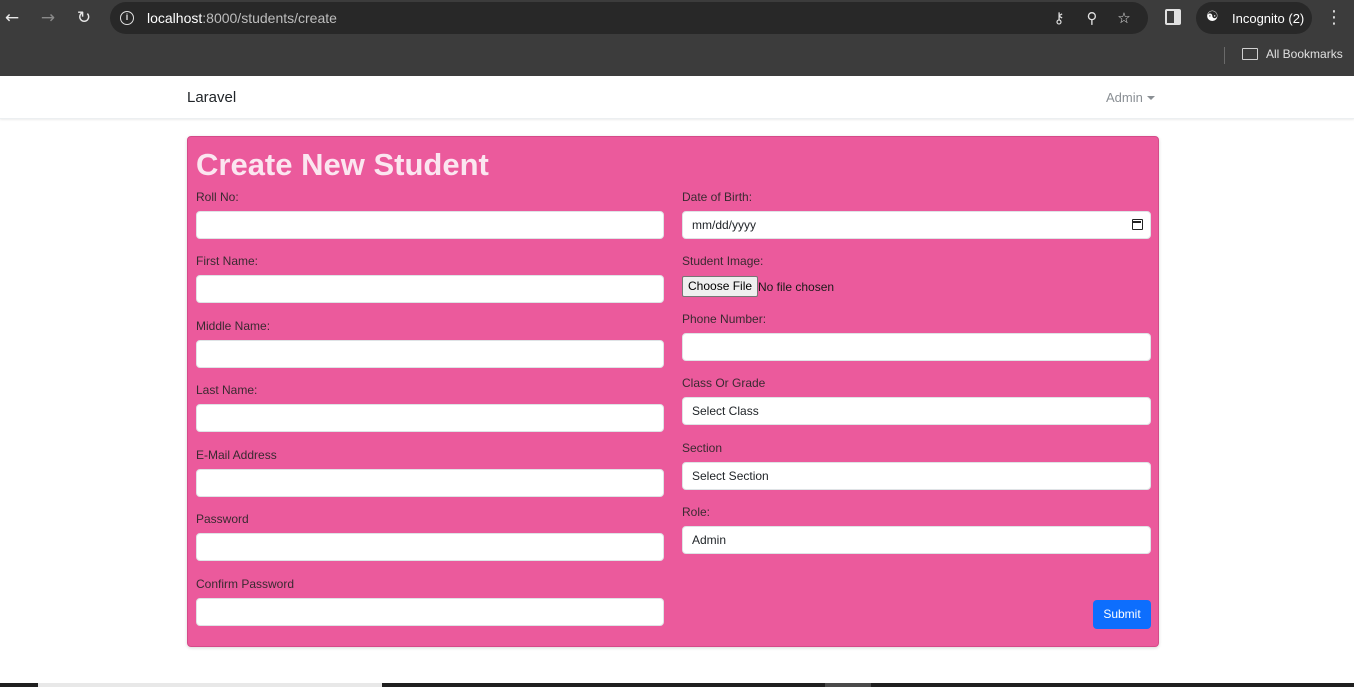 The image size is (1354, 687). What do you see at coordinates (702, 448) in the screenshot?
I see `section-label: Section` at bounding box center [702, 448].